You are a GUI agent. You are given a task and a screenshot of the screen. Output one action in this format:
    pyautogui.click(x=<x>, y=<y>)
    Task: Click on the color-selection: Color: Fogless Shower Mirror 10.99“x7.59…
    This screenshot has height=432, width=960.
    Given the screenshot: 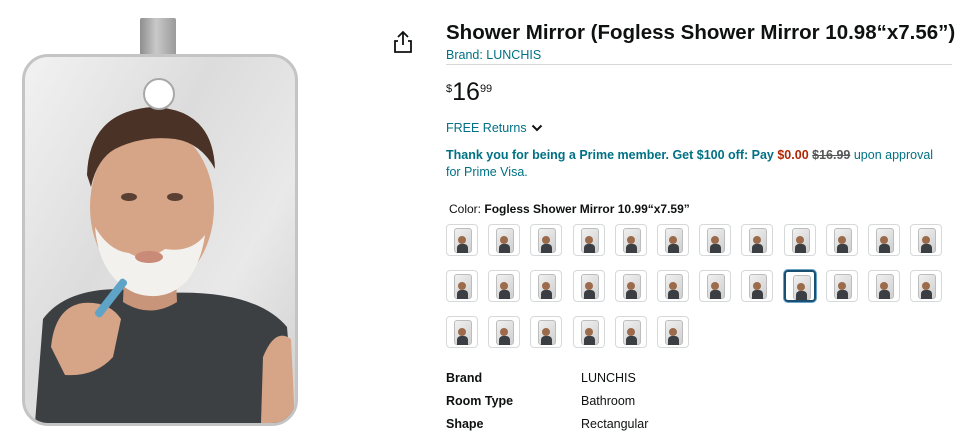 What is the action you would take?
    pyautogui.click(x=569, y=209)
    